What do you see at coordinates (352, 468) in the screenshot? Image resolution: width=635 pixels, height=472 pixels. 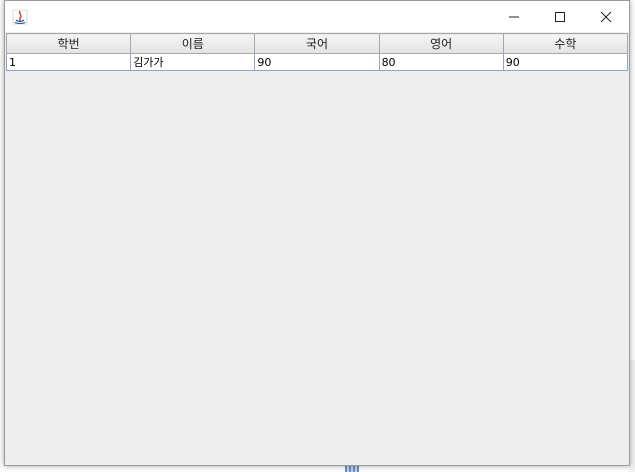 I see `background-taskbar-mark` at bounding box center [352, 468].